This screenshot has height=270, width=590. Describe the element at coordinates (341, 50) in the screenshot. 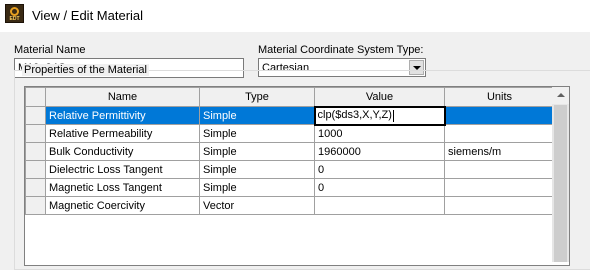

I see `coordinate-system-label: Material Coordinate System Type:` at that location.